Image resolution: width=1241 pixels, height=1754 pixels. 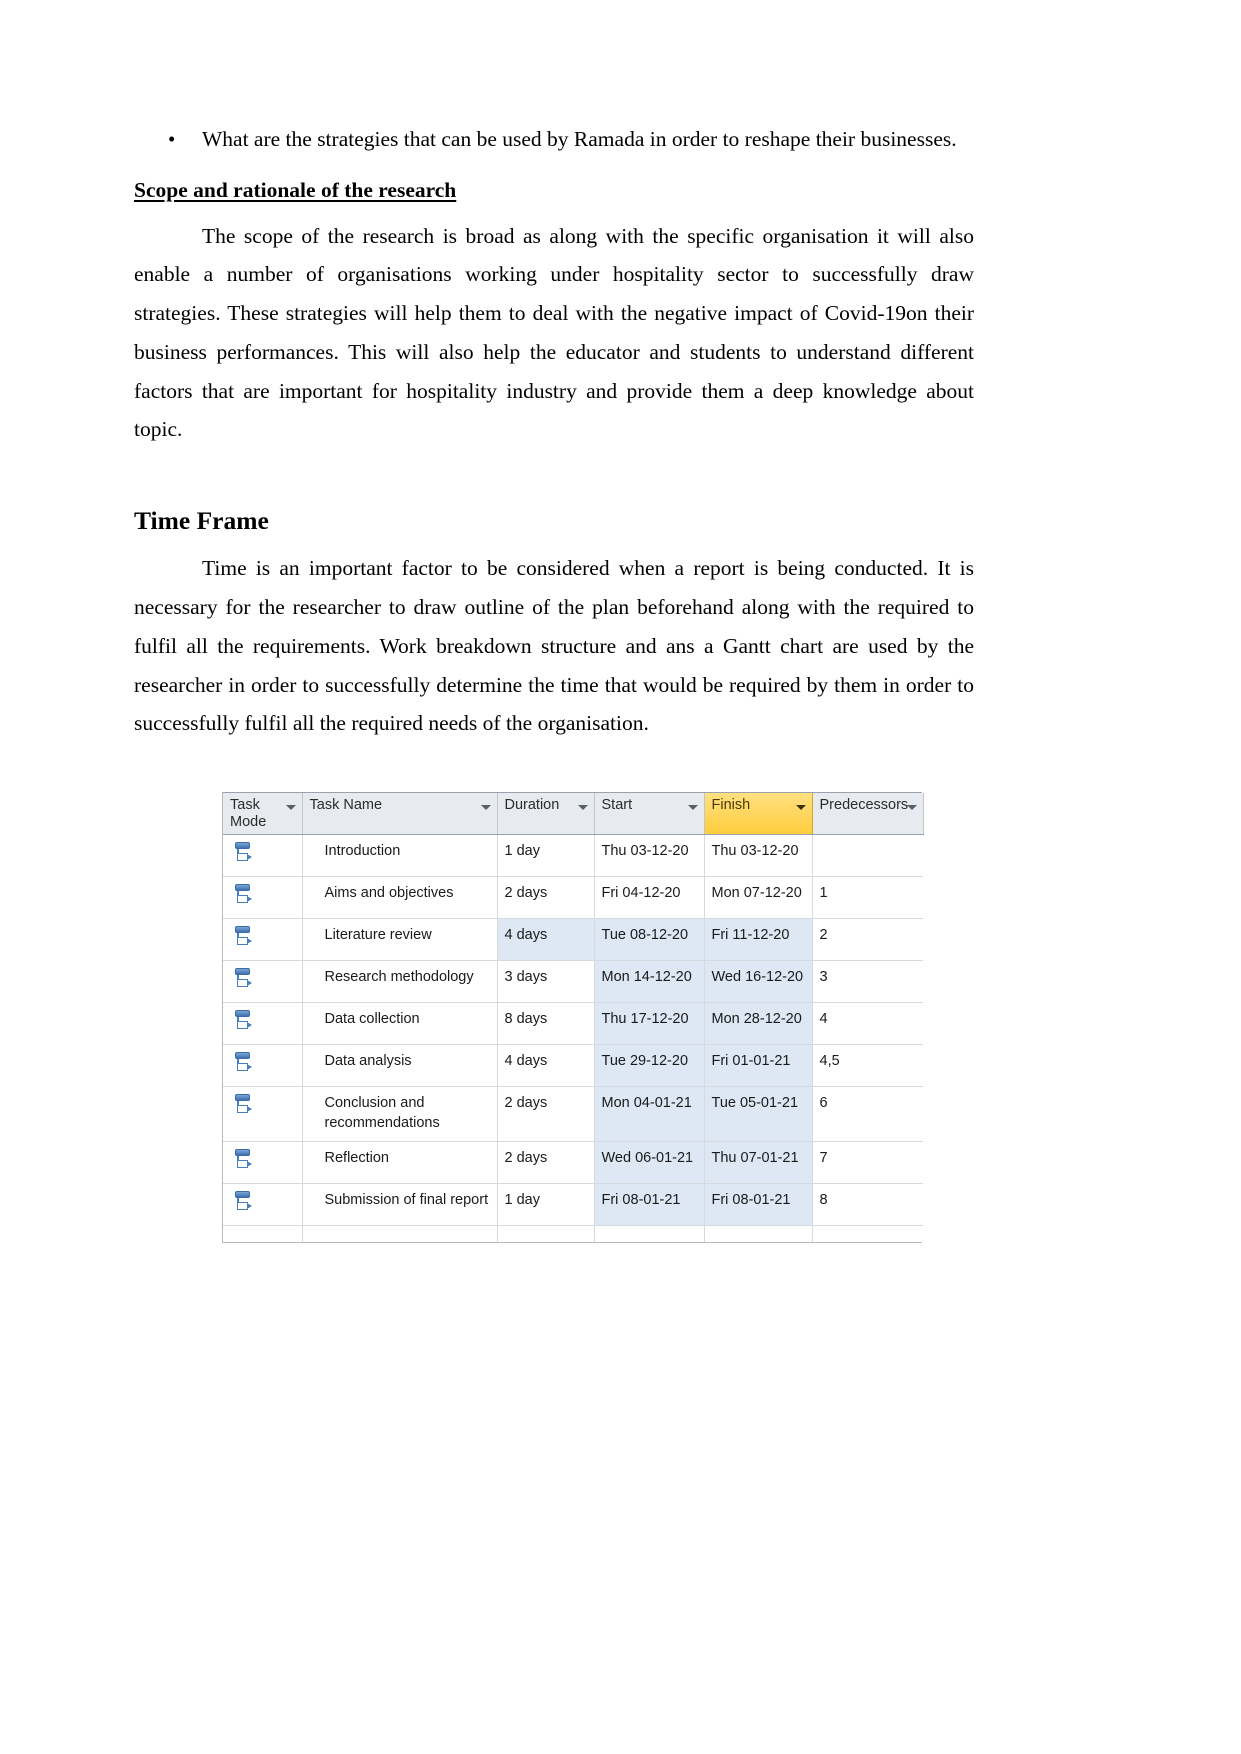 What do you see at coordinates (758, 855) in the screenshot?
I see `cell-finish: Thu 03-12-20` at bounding box center [758, 855].